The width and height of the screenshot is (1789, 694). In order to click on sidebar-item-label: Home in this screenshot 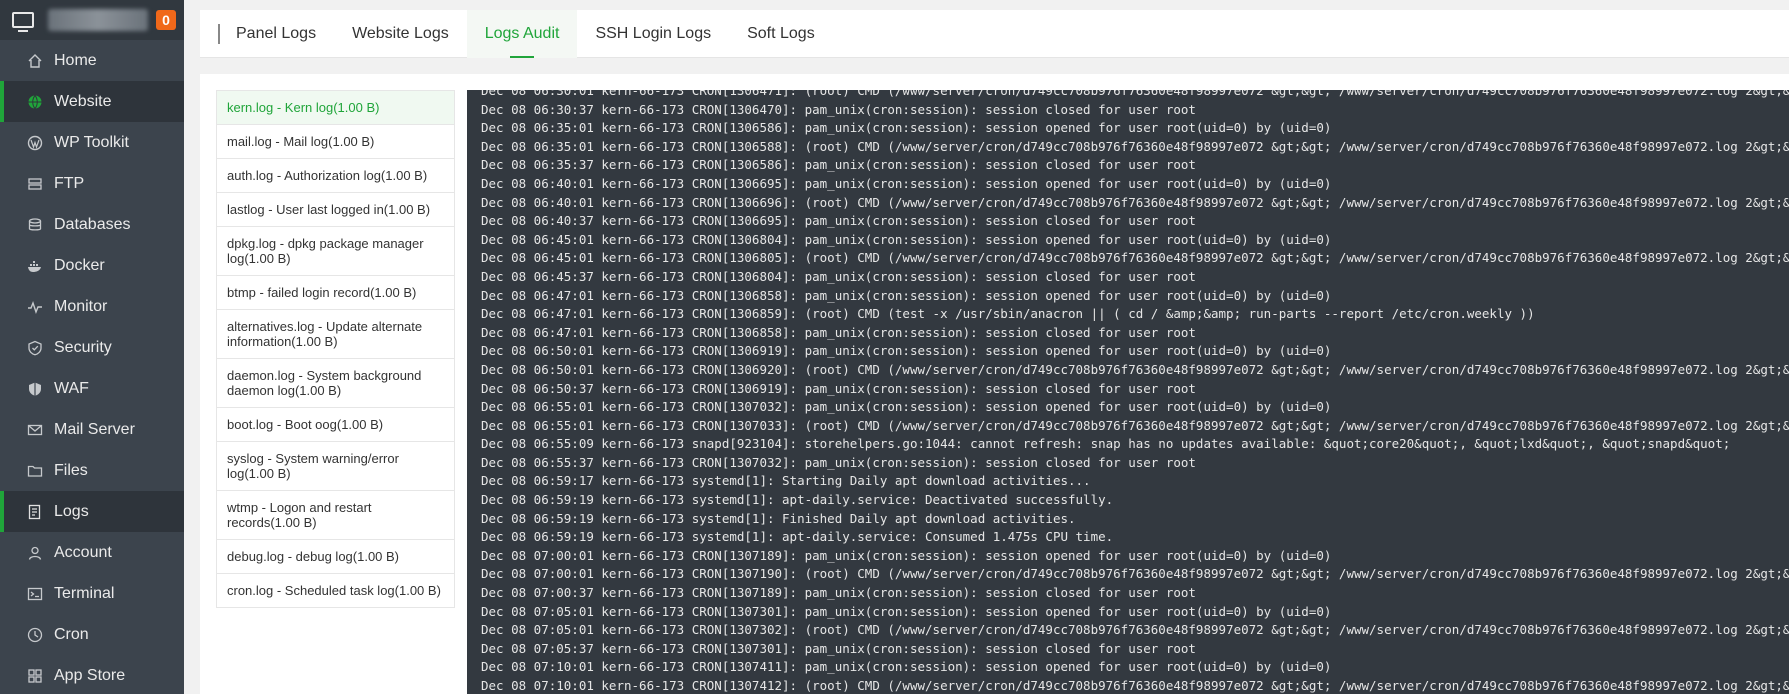, I will do `click(75, 60)`.